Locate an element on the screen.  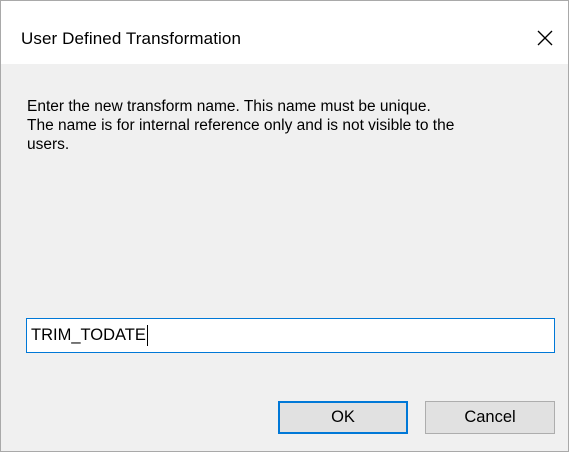
instruction-line-3: users. is located at coordinates (48, 144).